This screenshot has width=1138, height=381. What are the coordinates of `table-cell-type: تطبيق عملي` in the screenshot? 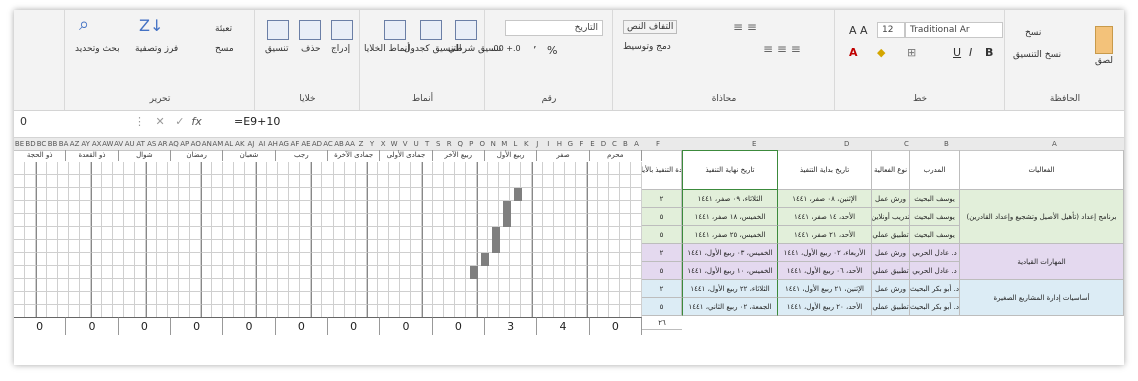 It's located at (891, 235).